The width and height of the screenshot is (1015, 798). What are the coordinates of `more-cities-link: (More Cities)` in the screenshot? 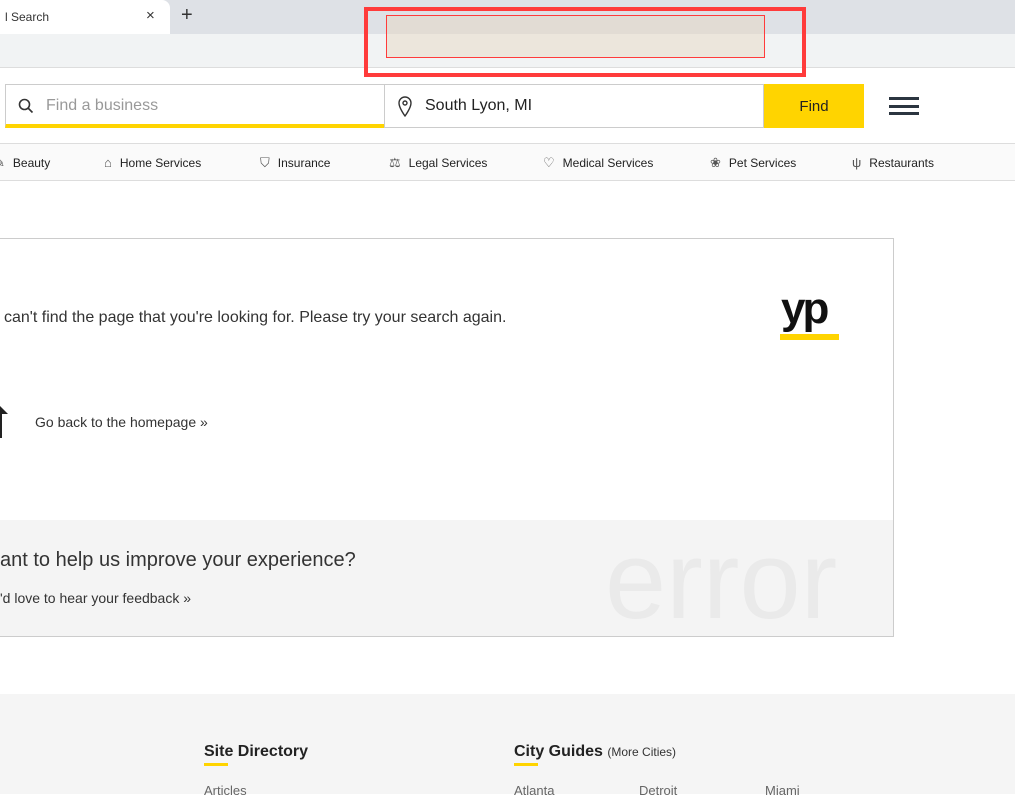 It's located at (641, 752).